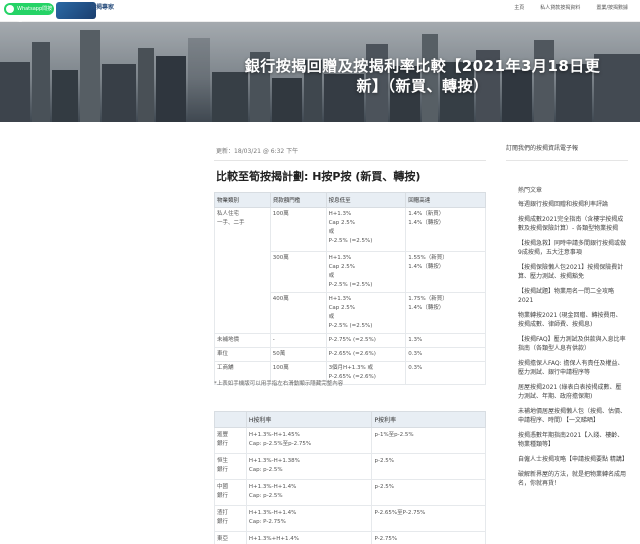  What do you see at coordinates (279, 384) in the screenshot?
I see `table-note: *上表如手機版可以用手指左右滑動顯示隱藏完整內容` at bounding box center [279, 384].